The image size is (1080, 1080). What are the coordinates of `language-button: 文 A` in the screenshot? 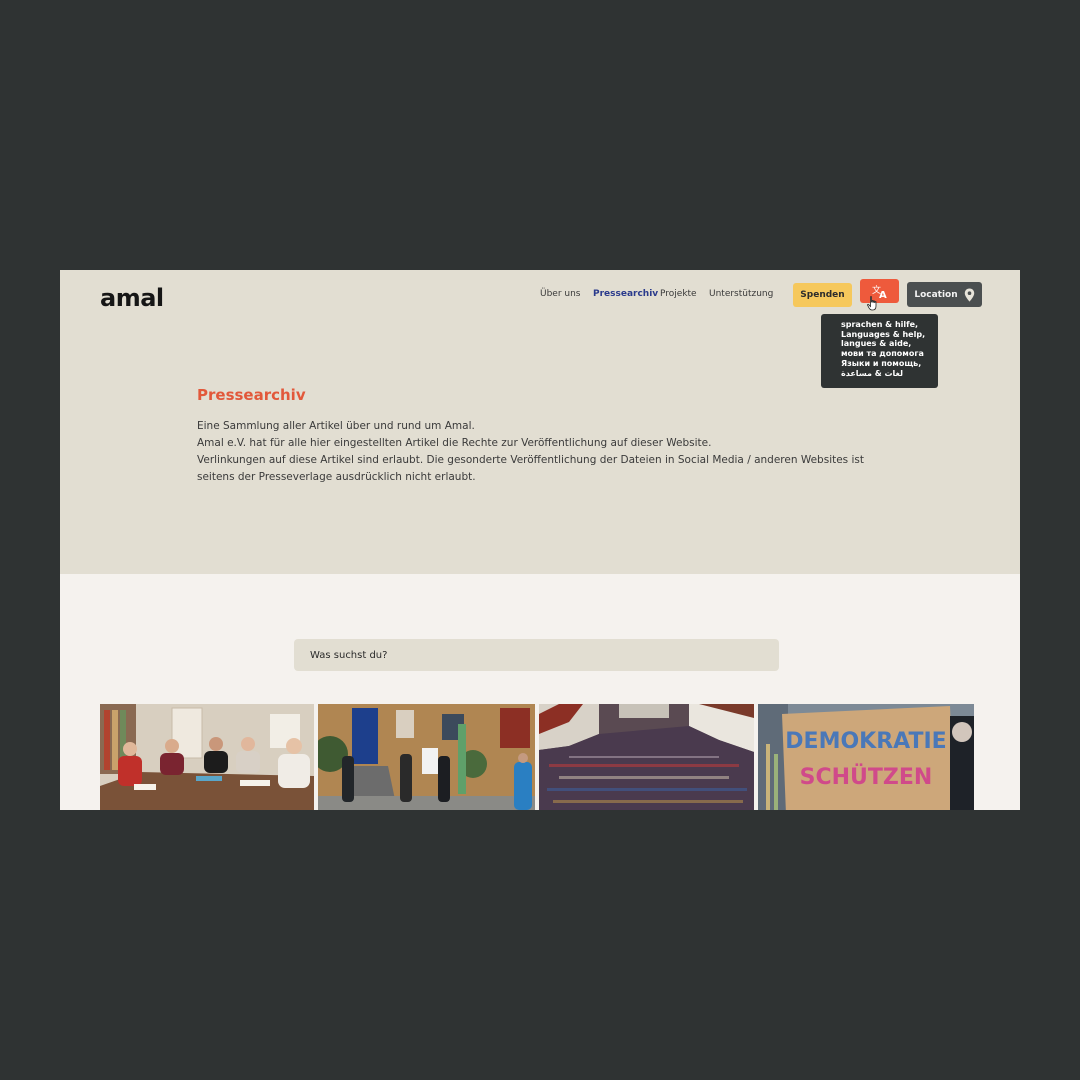 It's located at (879, 291).